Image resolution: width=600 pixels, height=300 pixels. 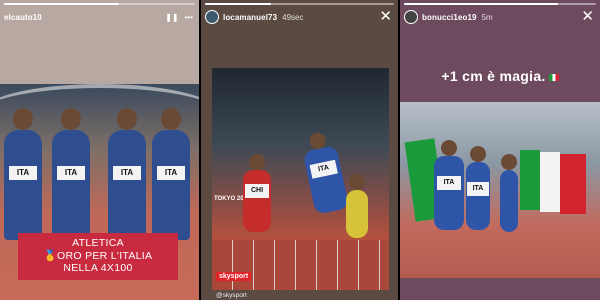 I want to click on runner-bib: CHI, so click(x=257, y=191).